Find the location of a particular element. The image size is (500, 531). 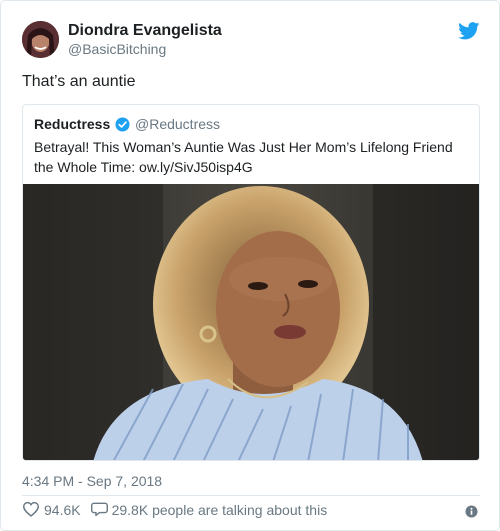

footer-divider is located at coordinates (251, 495).